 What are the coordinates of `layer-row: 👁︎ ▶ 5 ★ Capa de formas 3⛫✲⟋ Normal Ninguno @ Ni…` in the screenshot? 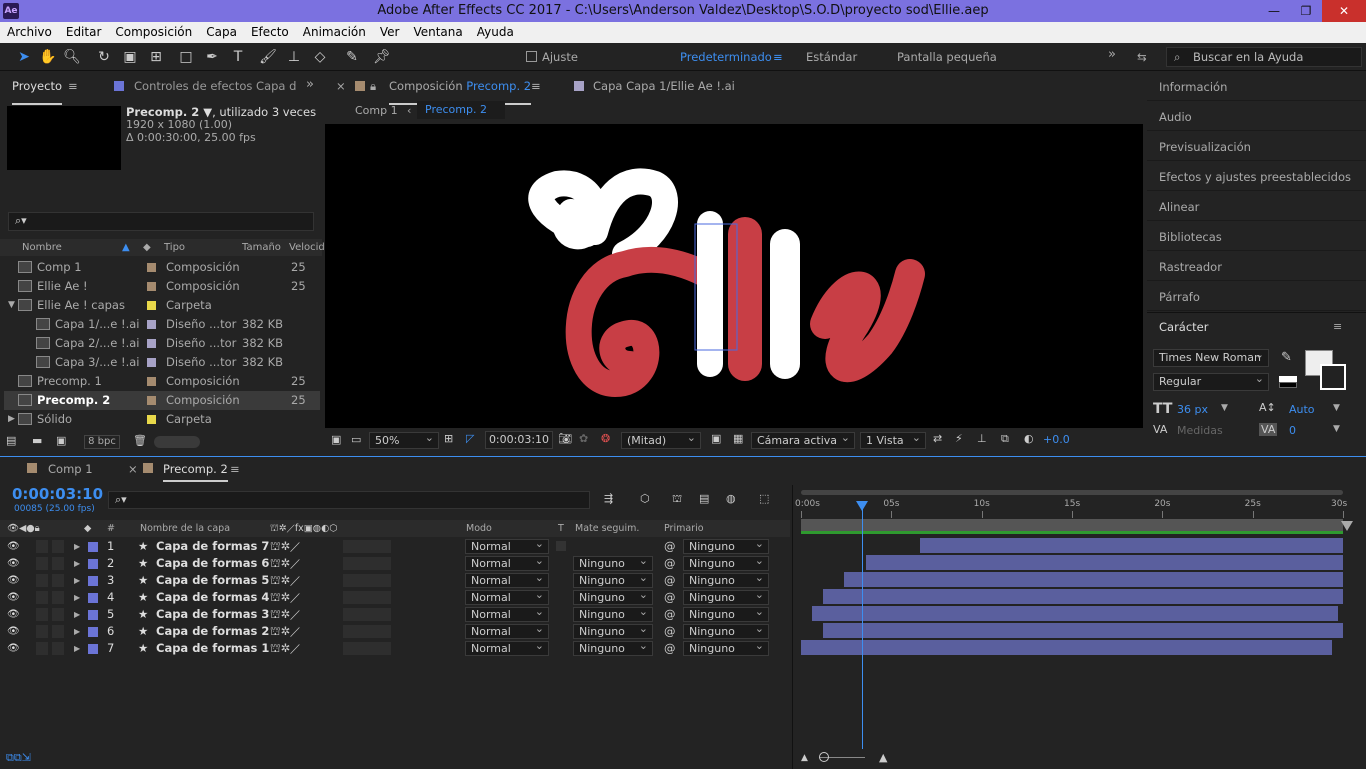 It's located at (395, 614).